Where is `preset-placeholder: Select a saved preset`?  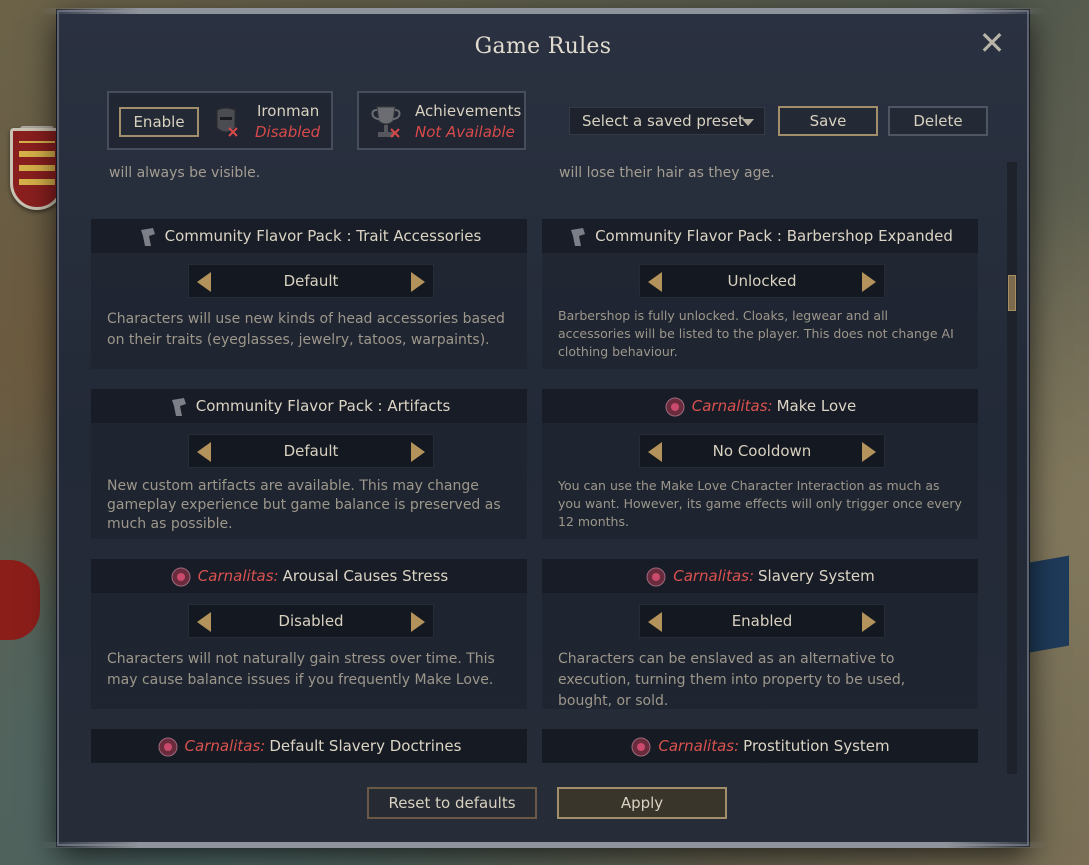 preset-placeholder: Select a saved preset is located at coordinates (663, 121).